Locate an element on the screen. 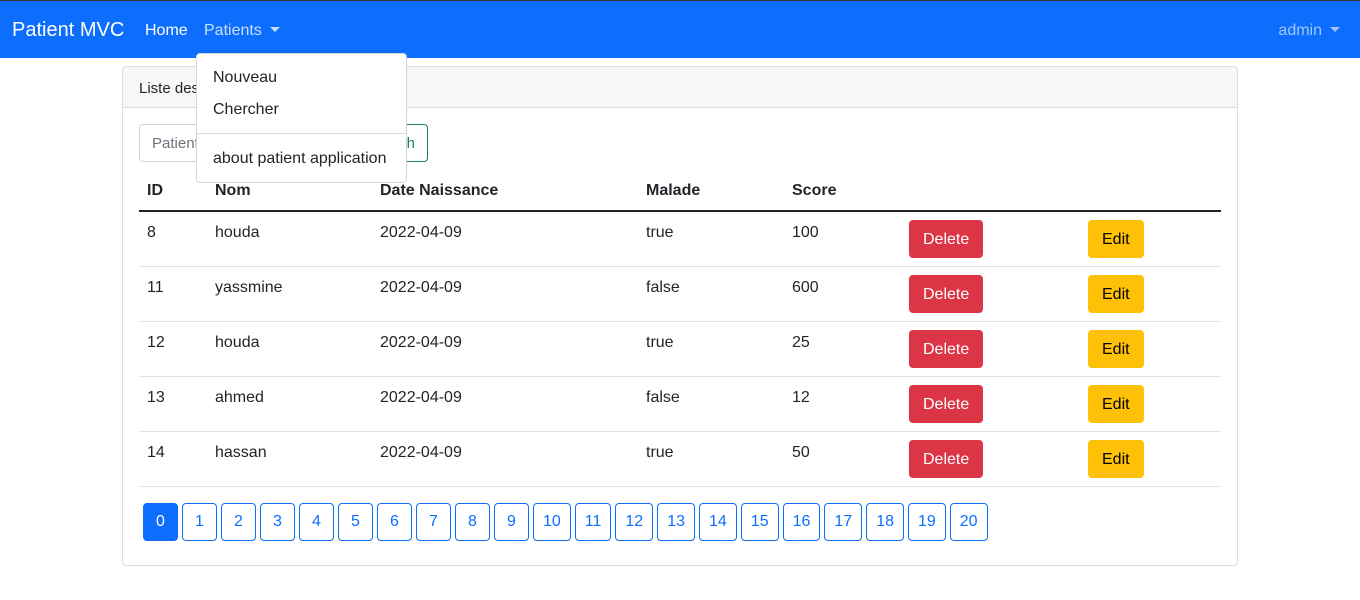  page-link-10: 10 is located at coordinates (552, 522).